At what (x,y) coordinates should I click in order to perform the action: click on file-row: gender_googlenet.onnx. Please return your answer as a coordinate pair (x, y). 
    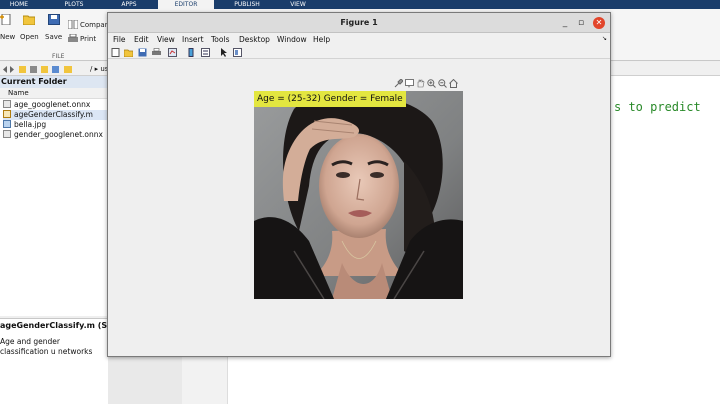
    Looking at the image, I should click on (53, 135).